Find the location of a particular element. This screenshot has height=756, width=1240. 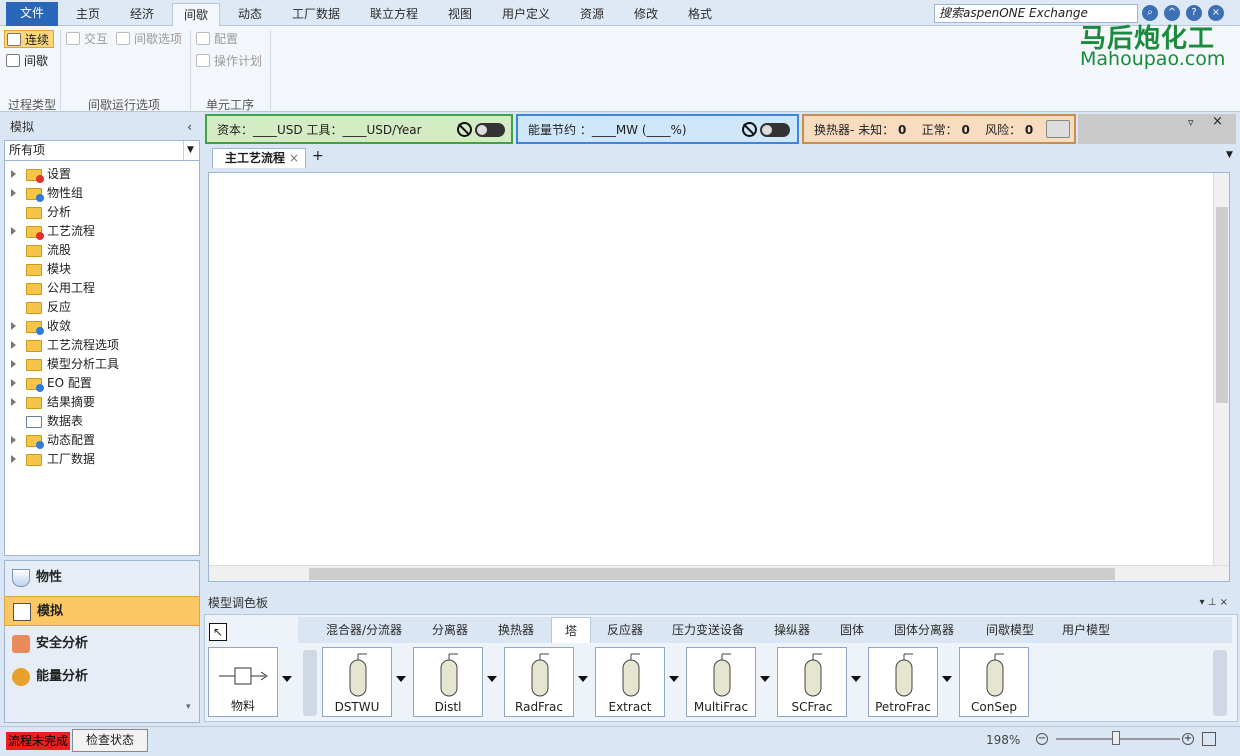

tree-item: EO 配置 is located at coordinates (48, 383).